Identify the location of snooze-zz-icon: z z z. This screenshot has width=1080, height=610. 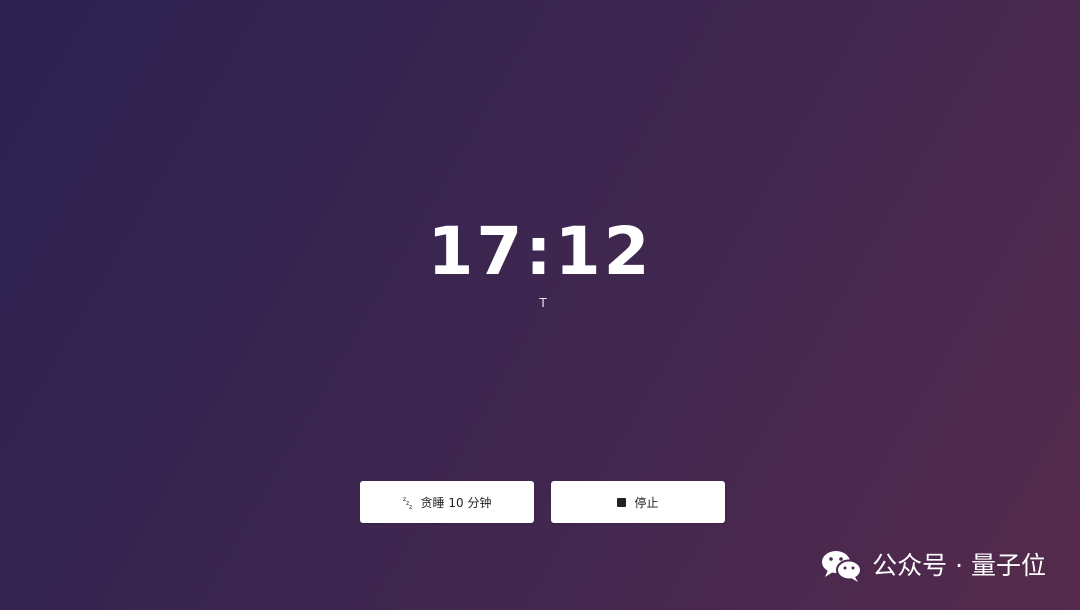
(407, 502).